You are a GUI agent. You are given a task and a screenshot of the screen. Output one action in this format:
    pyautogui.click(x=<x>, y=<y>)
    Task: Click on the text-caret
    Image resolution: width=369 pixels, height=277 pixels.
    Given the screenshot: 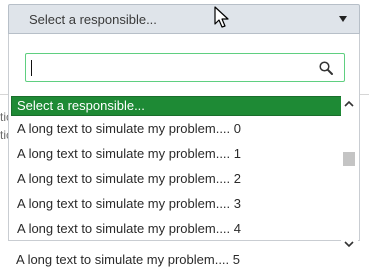 What is the action you would take?
    pyautogui.click(x=31, y=68)
    